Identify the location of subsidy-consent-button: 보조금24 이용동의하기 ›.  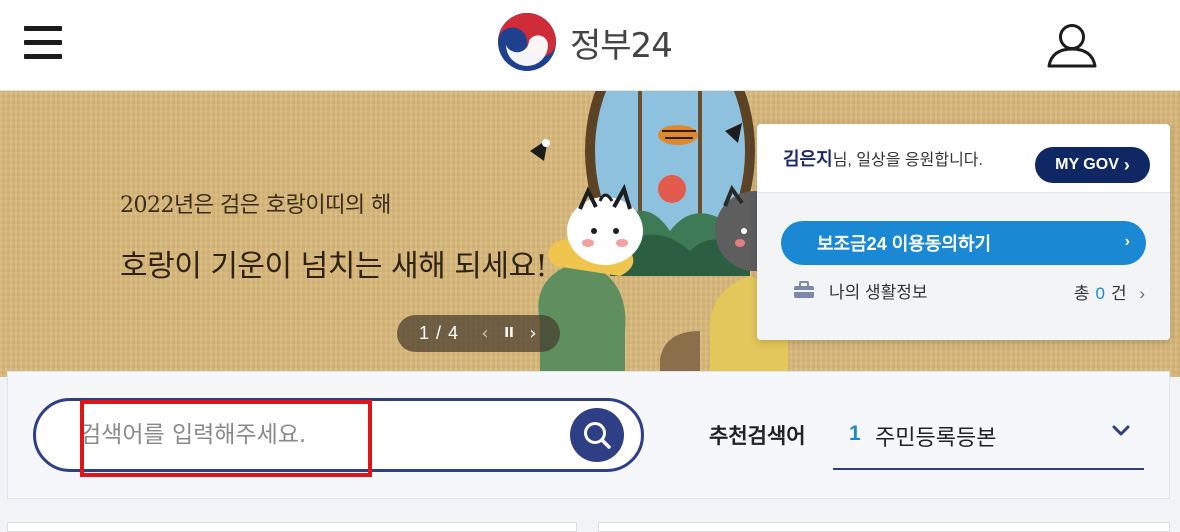
(963, 243).